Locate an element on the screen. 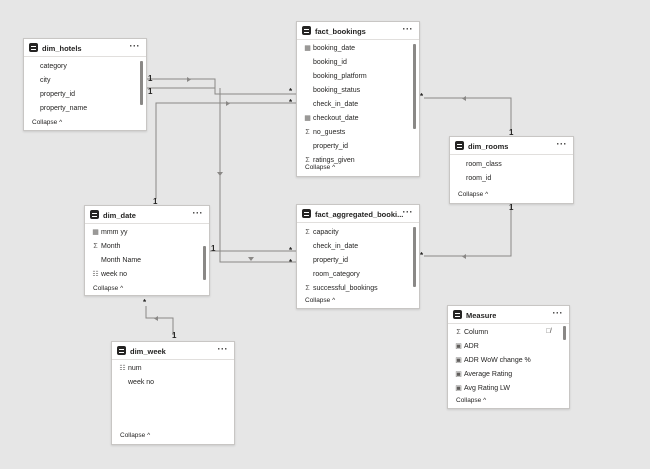 The height and width of the screenshot is (469, 650). field-label: booking_date is located at coordinates (334, 48).